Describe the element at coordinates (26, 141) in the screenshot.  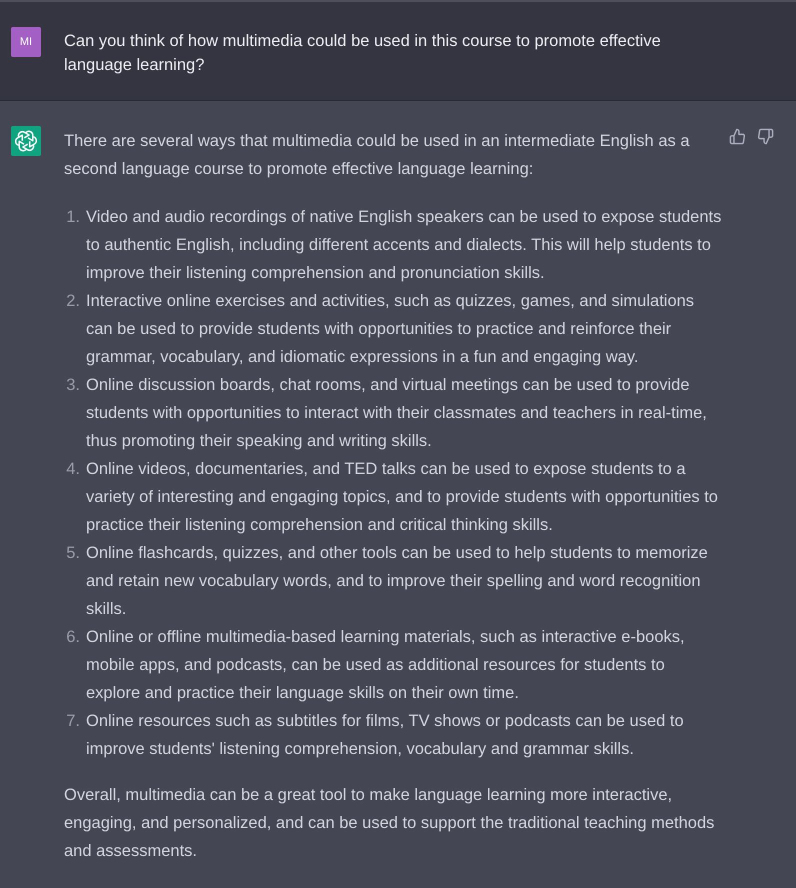
I see `logo-icon` at that location.